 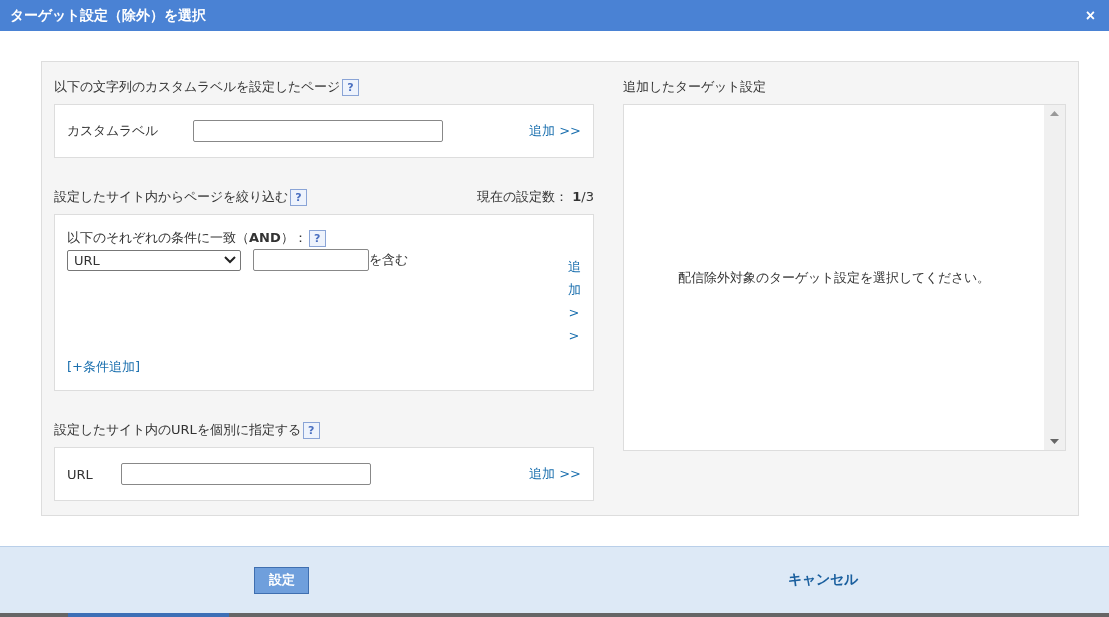 What do you see at coordinates (197, 87) in the screenshot?
I see `section-heading: 以下の文字列のカスタムラベルを設定したページ` at bounding box center [197, 87].